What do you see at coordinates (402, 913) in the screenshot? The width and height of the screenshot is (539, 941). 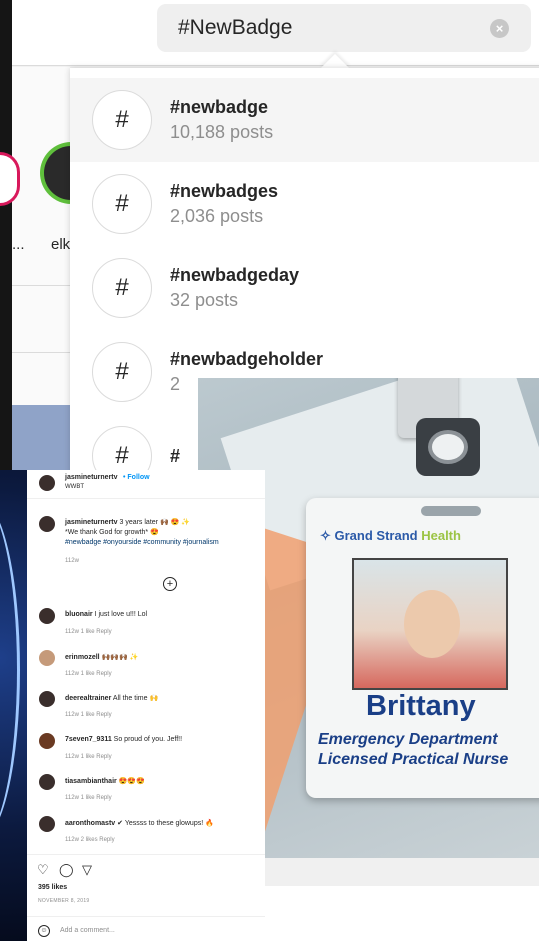 I see `bottom-white` at bounding box center [402, 913].